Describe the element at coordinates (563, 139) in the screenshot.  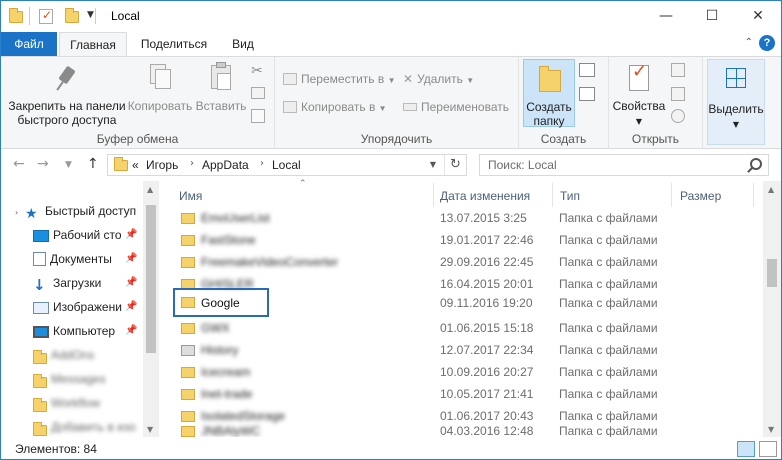
I see `create-group-label: Создать` at that location.